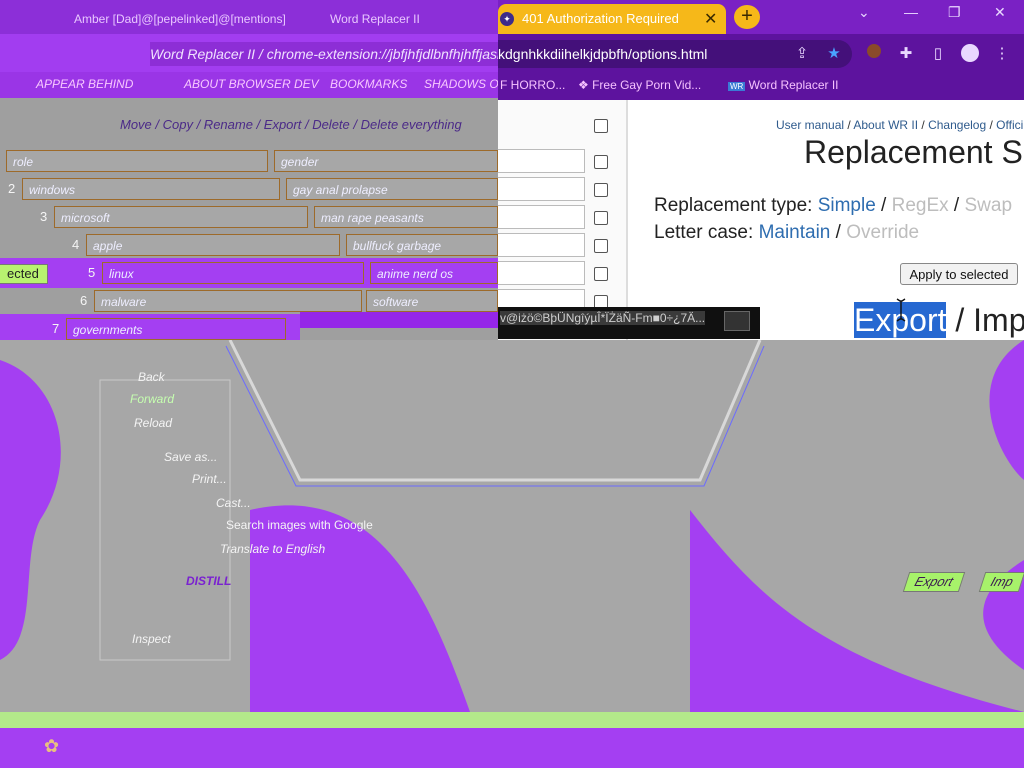 This screenshot has height=768, width=1024. Describe the element at coordinates (56, 328) in the screenshot. I see `ghost-row-number: 7` at that location.